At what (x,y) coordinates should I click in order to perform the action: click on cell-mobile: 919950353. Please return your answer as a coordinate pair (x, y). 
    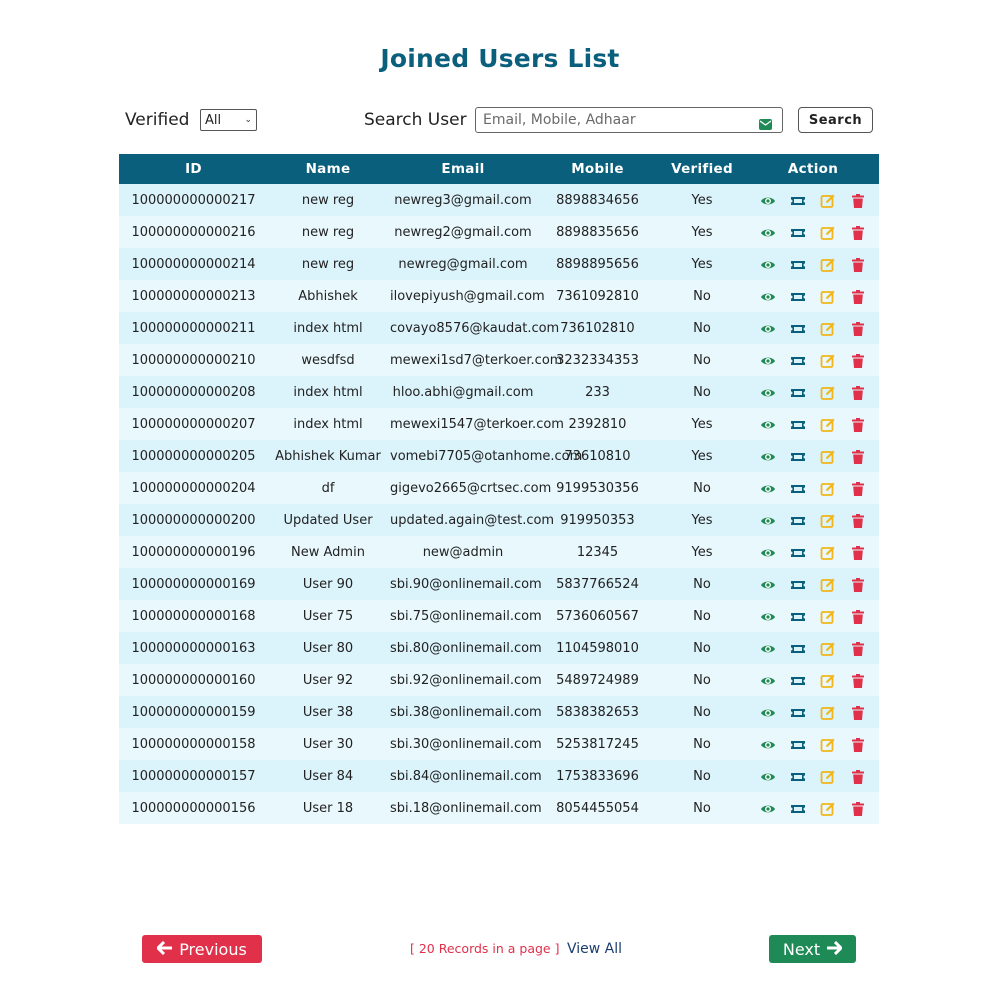
    Looking at the image, I should click on (597, 520).